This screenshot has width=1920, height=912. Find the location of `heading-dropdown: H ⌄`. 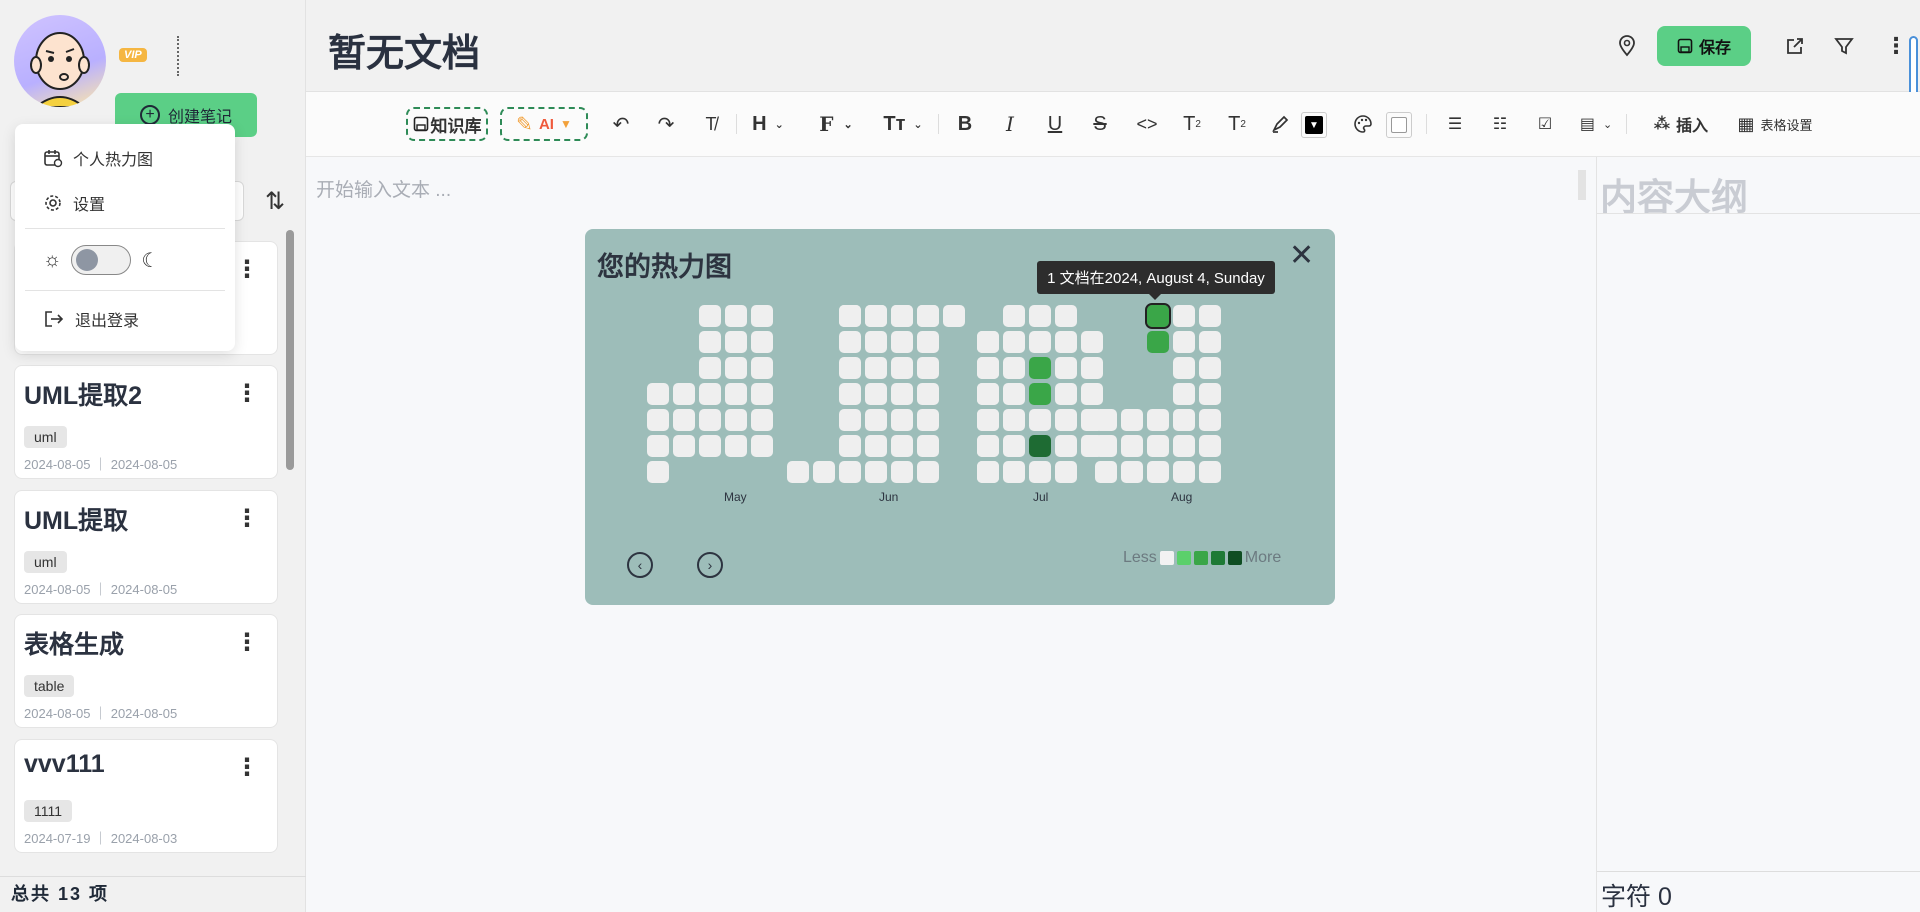

heading-dropdown: H ⌄ is located at coordinates (768, 124).